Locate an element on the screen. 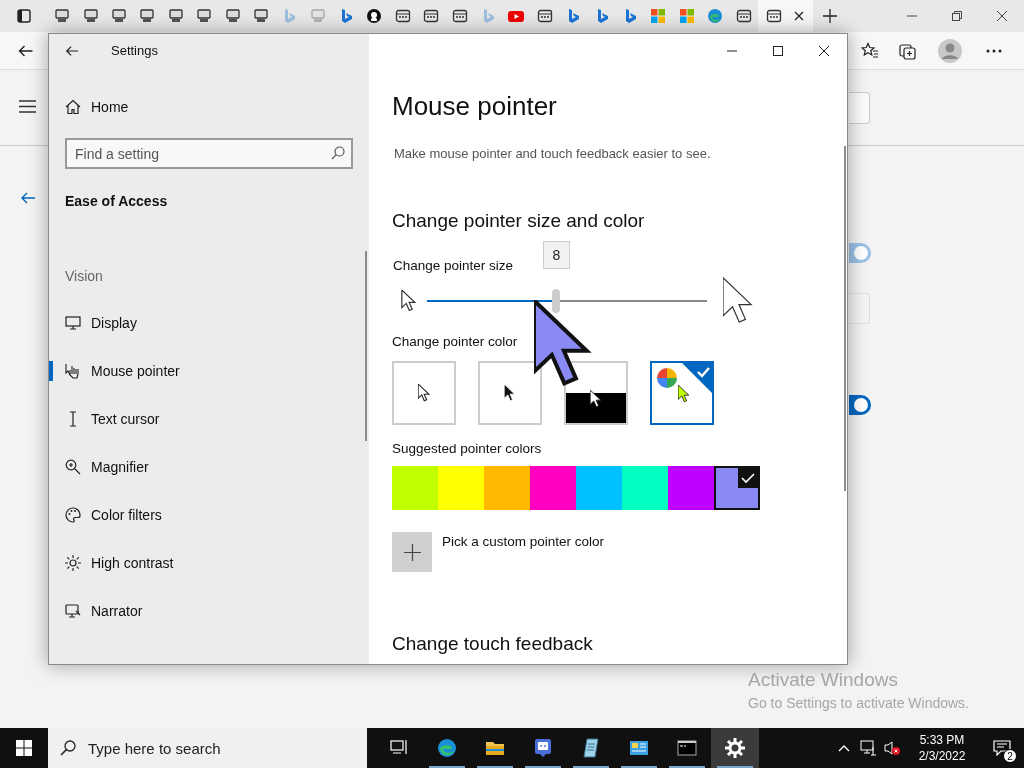  inverted-background is located at coordinates (596, 408).